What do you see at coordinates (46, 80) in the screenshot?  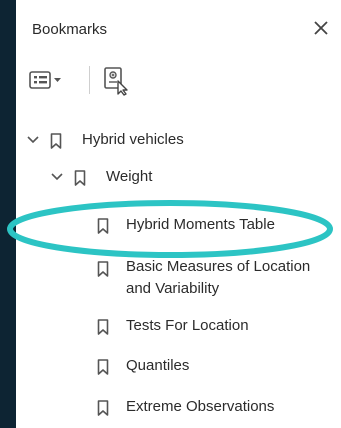 I see `options-list-icon` at bounding box center [46, 80].